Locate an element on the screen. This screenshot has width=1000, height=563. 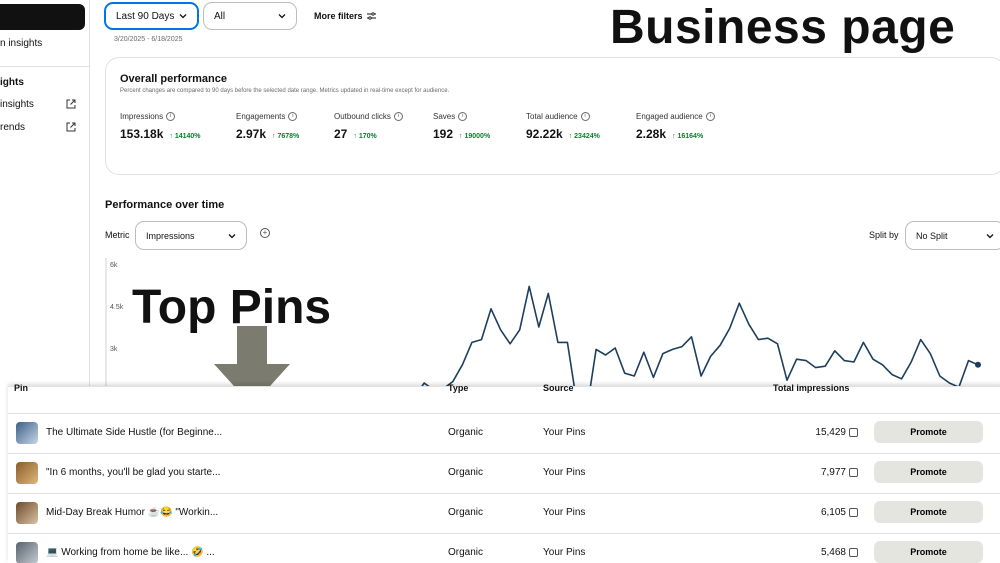
metric-value: 192 is located at coordinates (443, 134).